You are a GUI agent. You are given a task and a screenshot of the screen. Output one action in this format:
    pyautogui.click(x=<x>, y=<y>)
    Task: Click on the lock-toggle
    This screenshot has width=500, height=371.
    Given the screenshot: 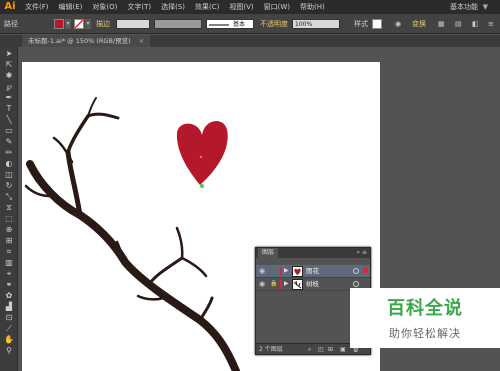 What is the action you would take?
    pyautogui.click(x=274, y=271)
    